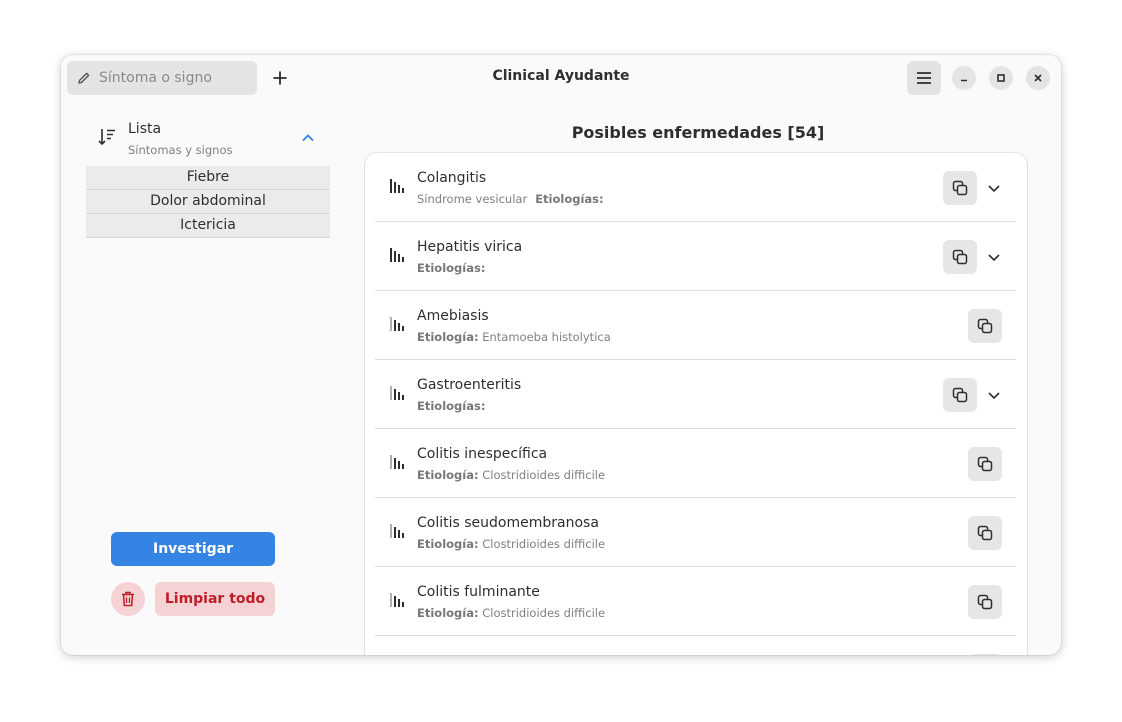  What do you see at coordinates (106, 137) in the screenshot?
I see `sort-icon` at bounding box center [106, 137].